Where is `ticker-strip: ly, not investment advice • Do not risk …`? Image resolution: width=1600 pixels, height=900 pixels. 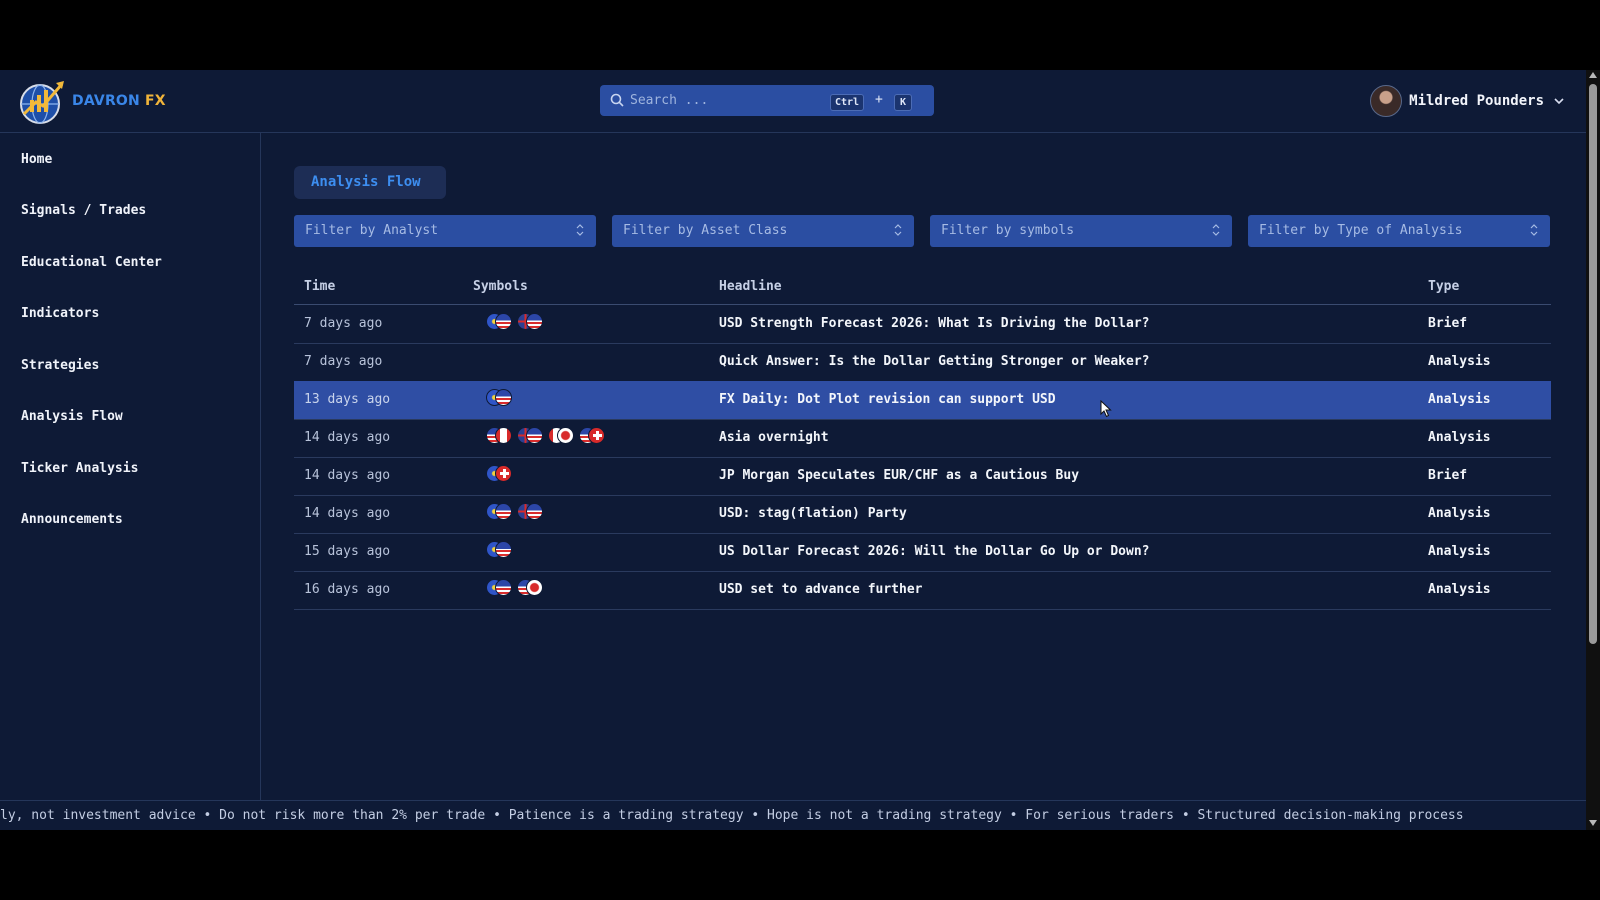
ticker-strip: ly, not investment advice • Do not risk … is located at coordinates (793, 815).